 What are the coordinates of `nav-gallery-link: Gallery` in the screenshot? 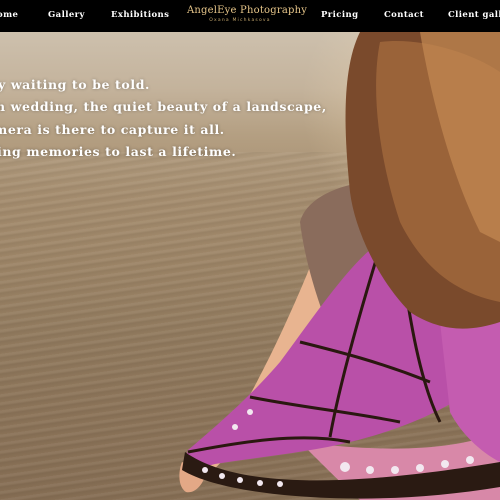 It's located at (66, 15).